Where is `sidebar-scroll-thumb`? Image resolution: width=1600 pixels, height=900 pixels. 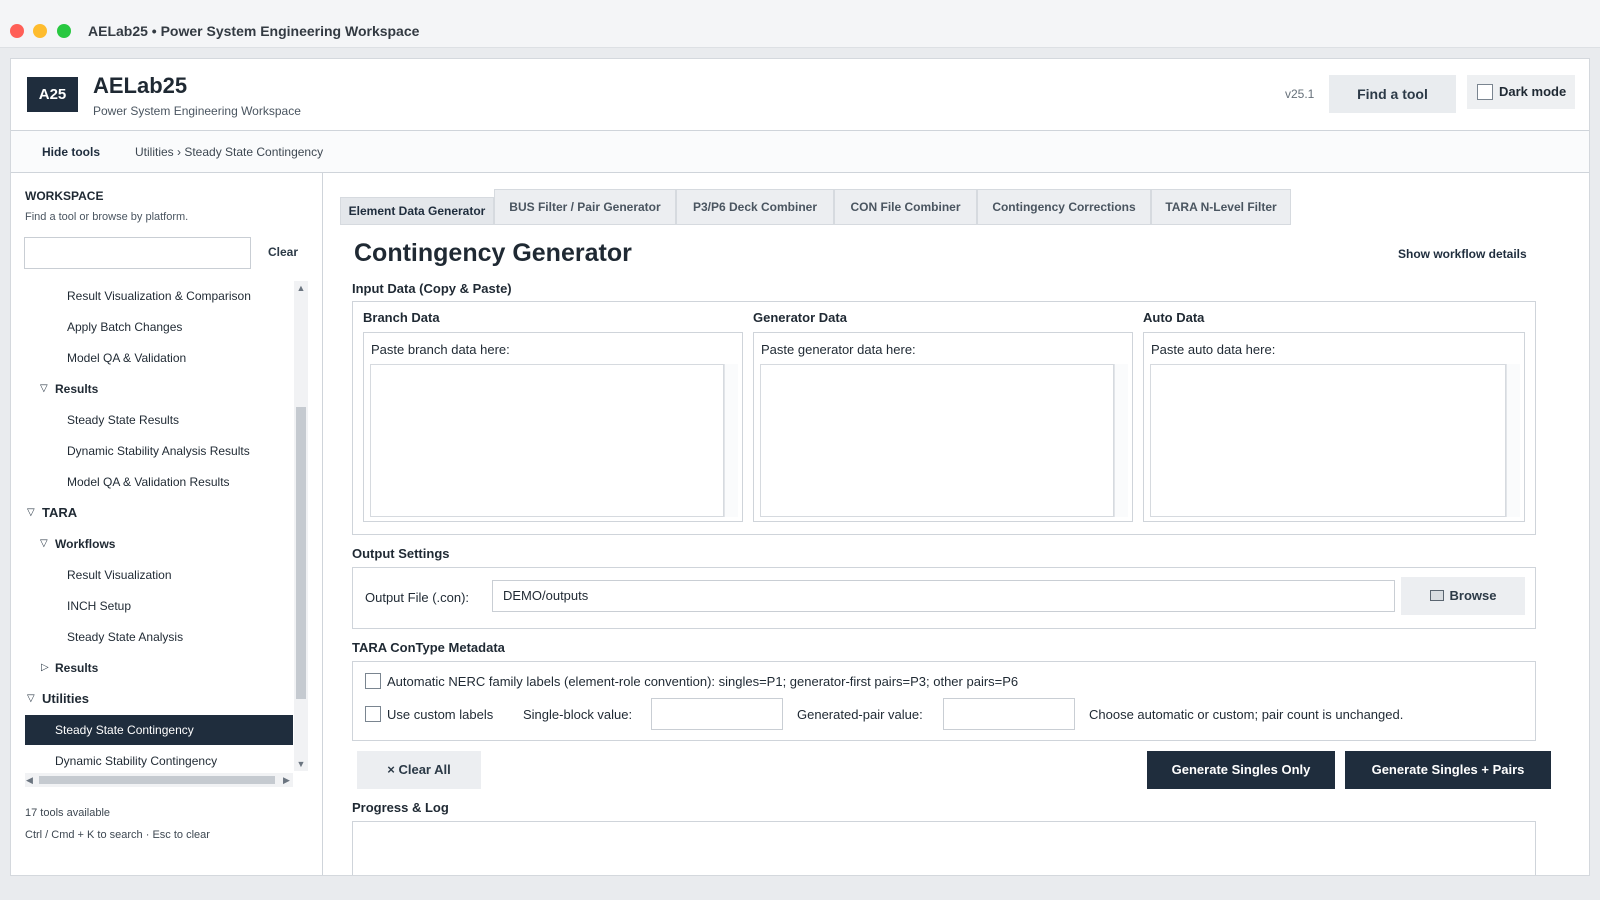
sidebar-scroll-thumb is located at coordinates (301, 553).